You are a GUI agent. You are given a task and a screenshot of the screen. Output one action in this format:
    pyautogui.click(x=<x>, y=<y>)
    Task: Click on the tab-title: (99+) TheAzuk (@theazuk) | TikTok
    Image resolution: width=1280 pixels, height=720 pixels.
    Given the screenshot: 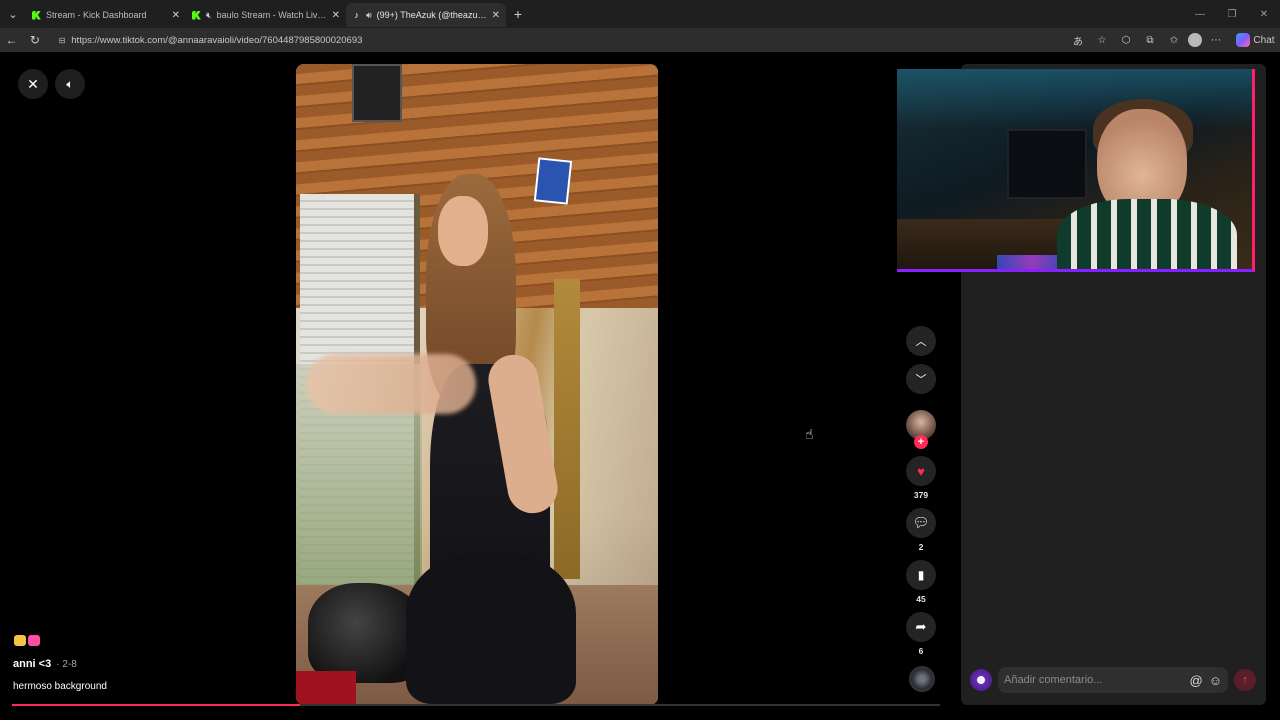 What is the action you would take?
    pyautogui.click(x=431, y=15)
    